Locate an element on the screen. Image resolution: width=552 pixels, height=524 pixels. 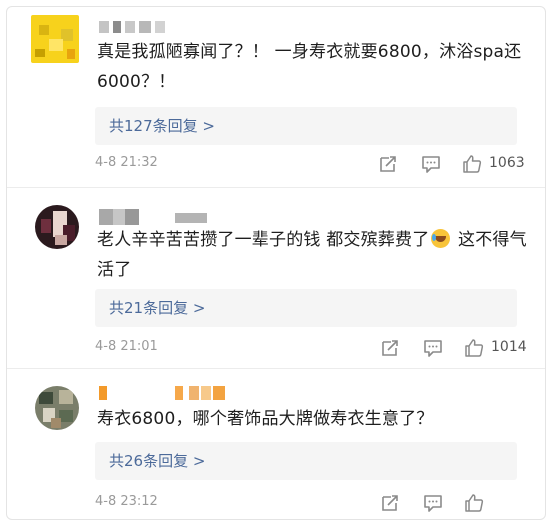
comment-time: 4-8 23:12 is located at coordinates (126, 501).